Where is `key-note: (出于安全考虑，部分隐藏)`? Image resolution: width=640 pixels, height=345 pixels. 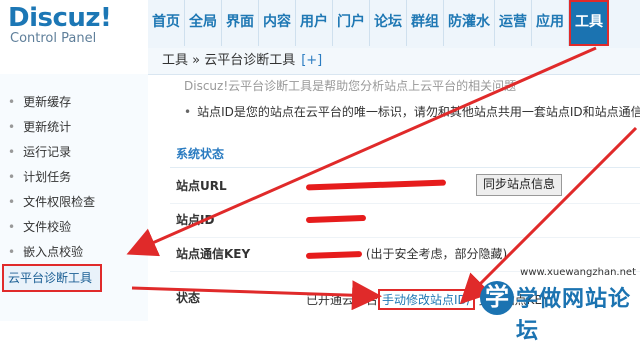 key-note: (出于安全考虑，部分隐藏) is located at coordinates (436, 254).